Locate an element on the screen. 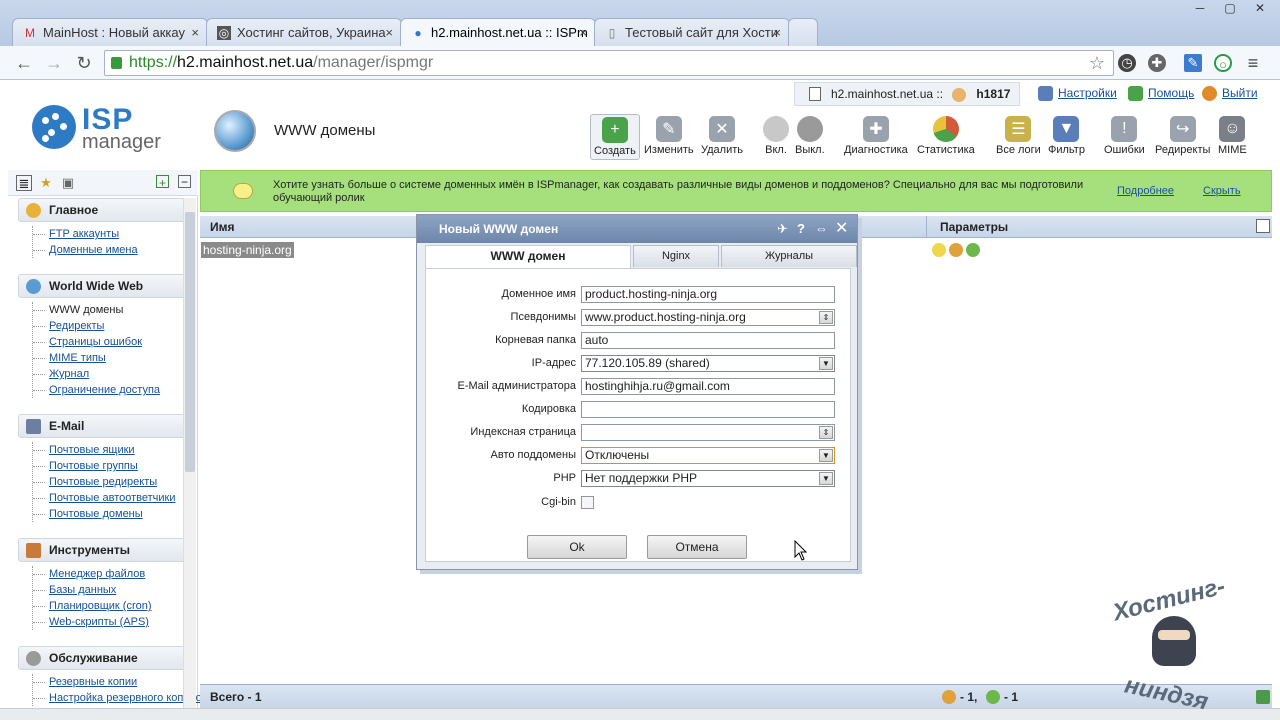  aliases-input: www.product.hosting-ninja.org ⇕ is located at coordinates (708, 317).